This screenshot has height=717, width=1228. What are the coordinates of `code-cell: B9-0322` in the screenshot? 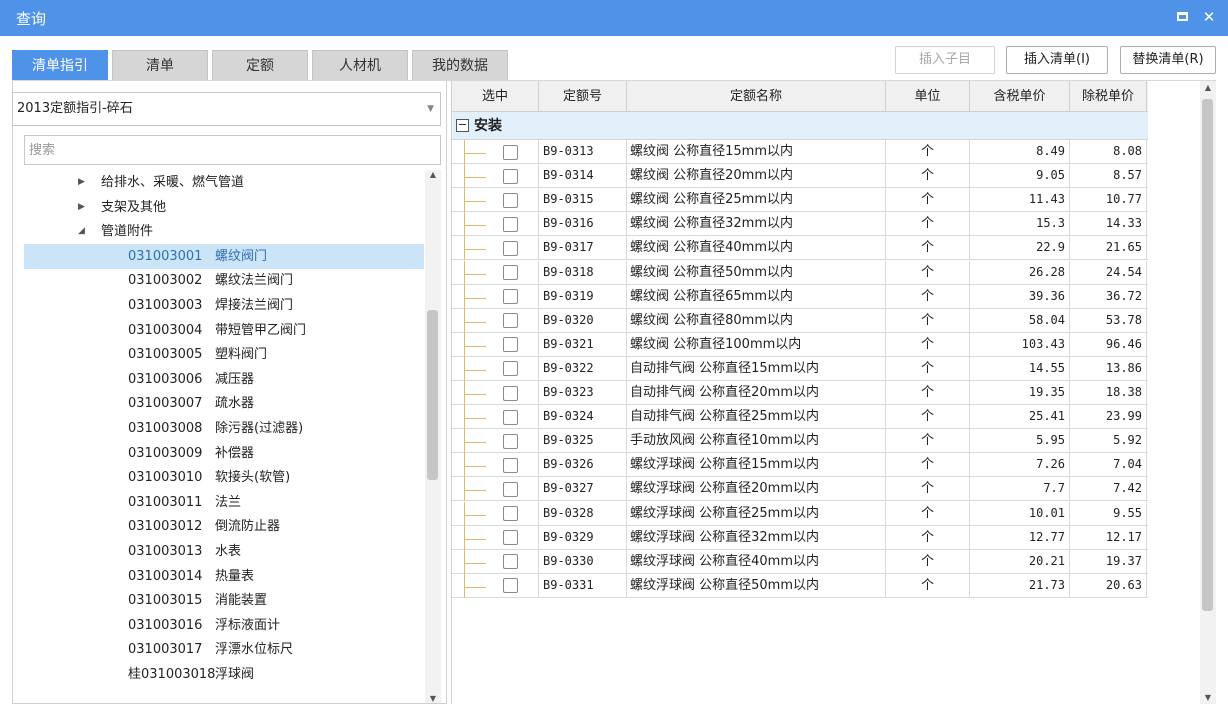 It's located at (583, 368).